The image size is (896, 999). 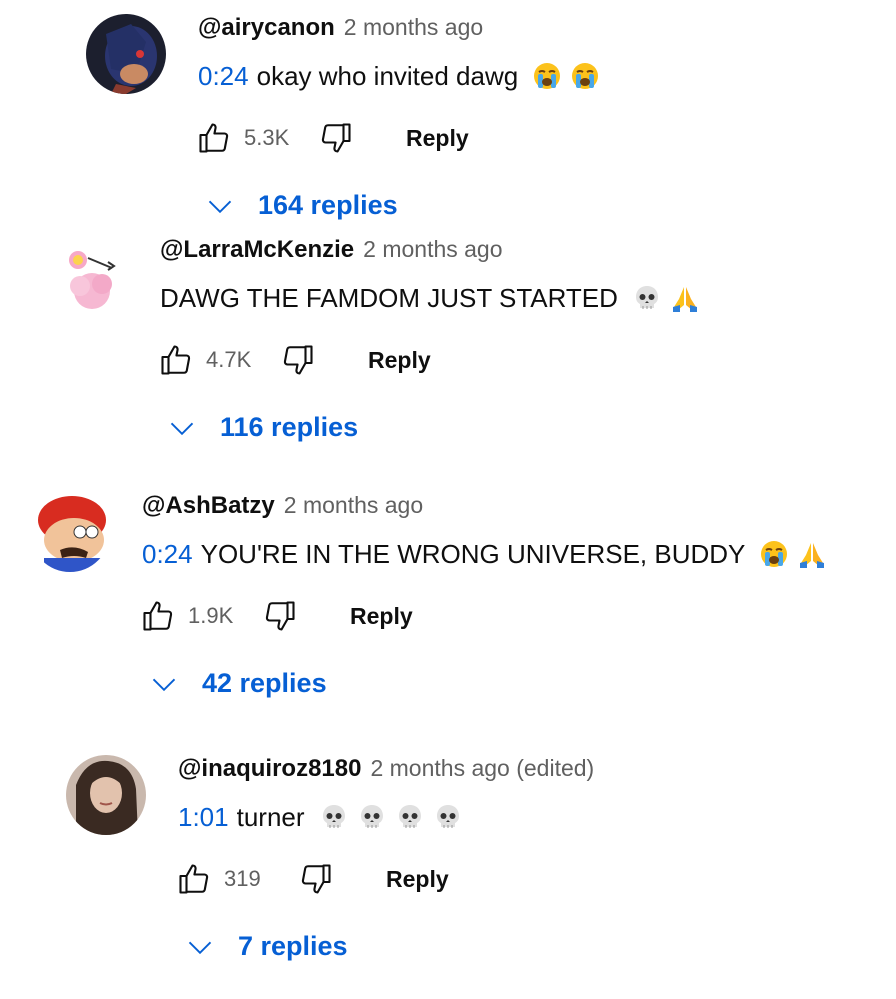 I want to click on comment-actions: 1.9K Reply, so click(x=275, y=616).